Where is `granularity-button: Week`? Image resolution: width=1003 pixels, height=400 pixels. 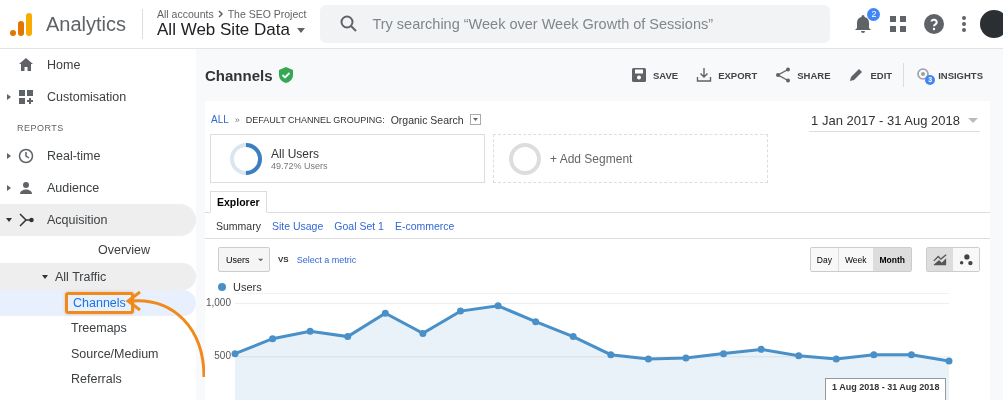
granularity-button: Week is located at coordinates (856, 259).